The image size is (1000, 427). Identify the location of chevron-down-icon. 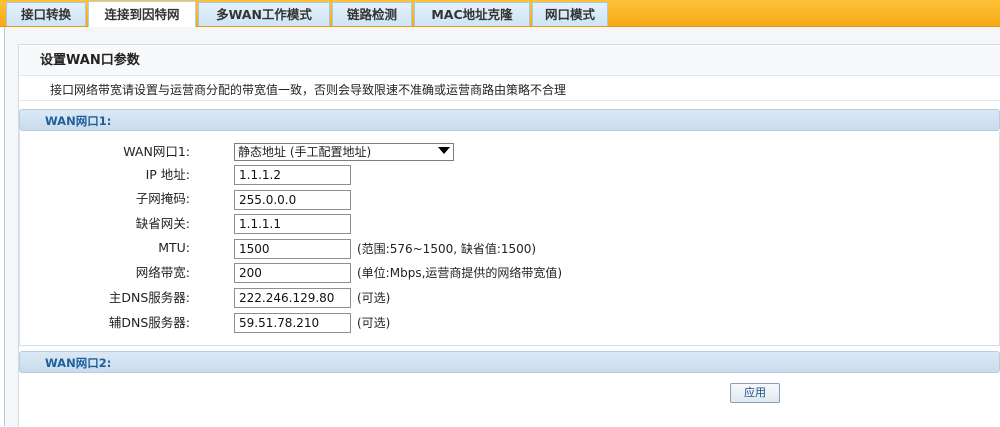
(444, 150).